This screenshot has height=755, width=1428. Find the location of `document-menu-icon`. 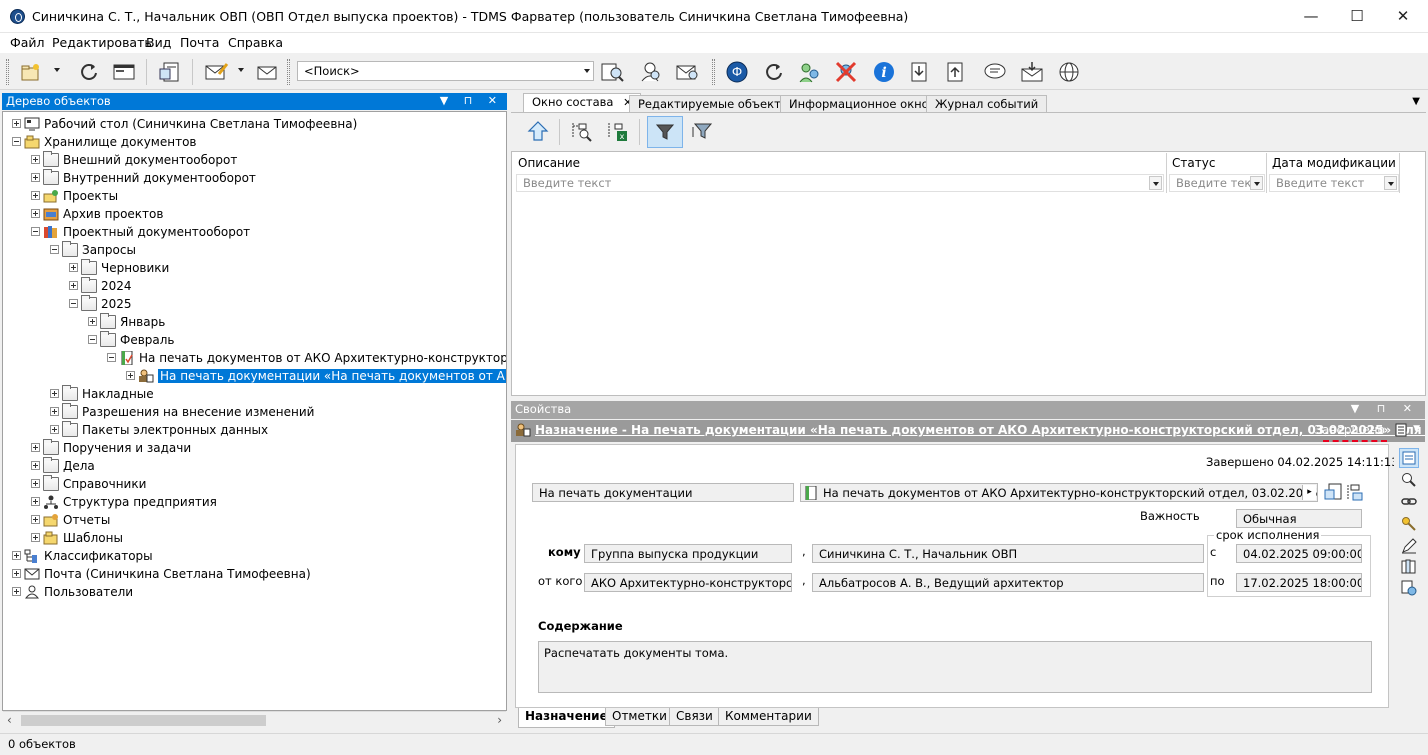

document-menu-icon is located at coordinates (1401, 431).